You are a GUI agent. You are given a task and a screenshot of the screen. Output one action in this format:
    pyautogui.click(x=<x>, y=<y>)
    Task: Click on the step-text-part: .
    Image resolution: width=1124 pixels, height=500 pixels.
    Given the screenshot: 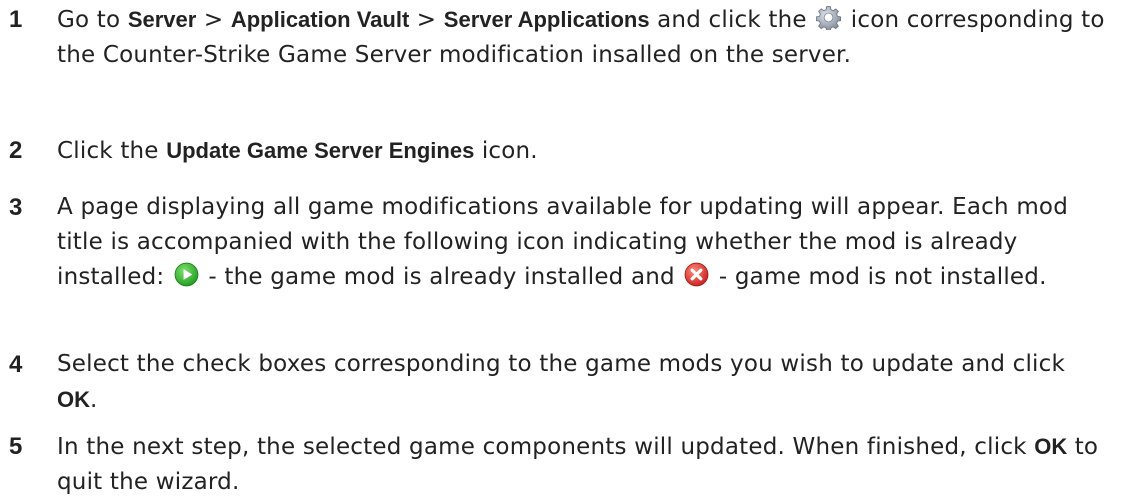 What is the action you would take?
    pyautogui.click(x=94, y=400)
    